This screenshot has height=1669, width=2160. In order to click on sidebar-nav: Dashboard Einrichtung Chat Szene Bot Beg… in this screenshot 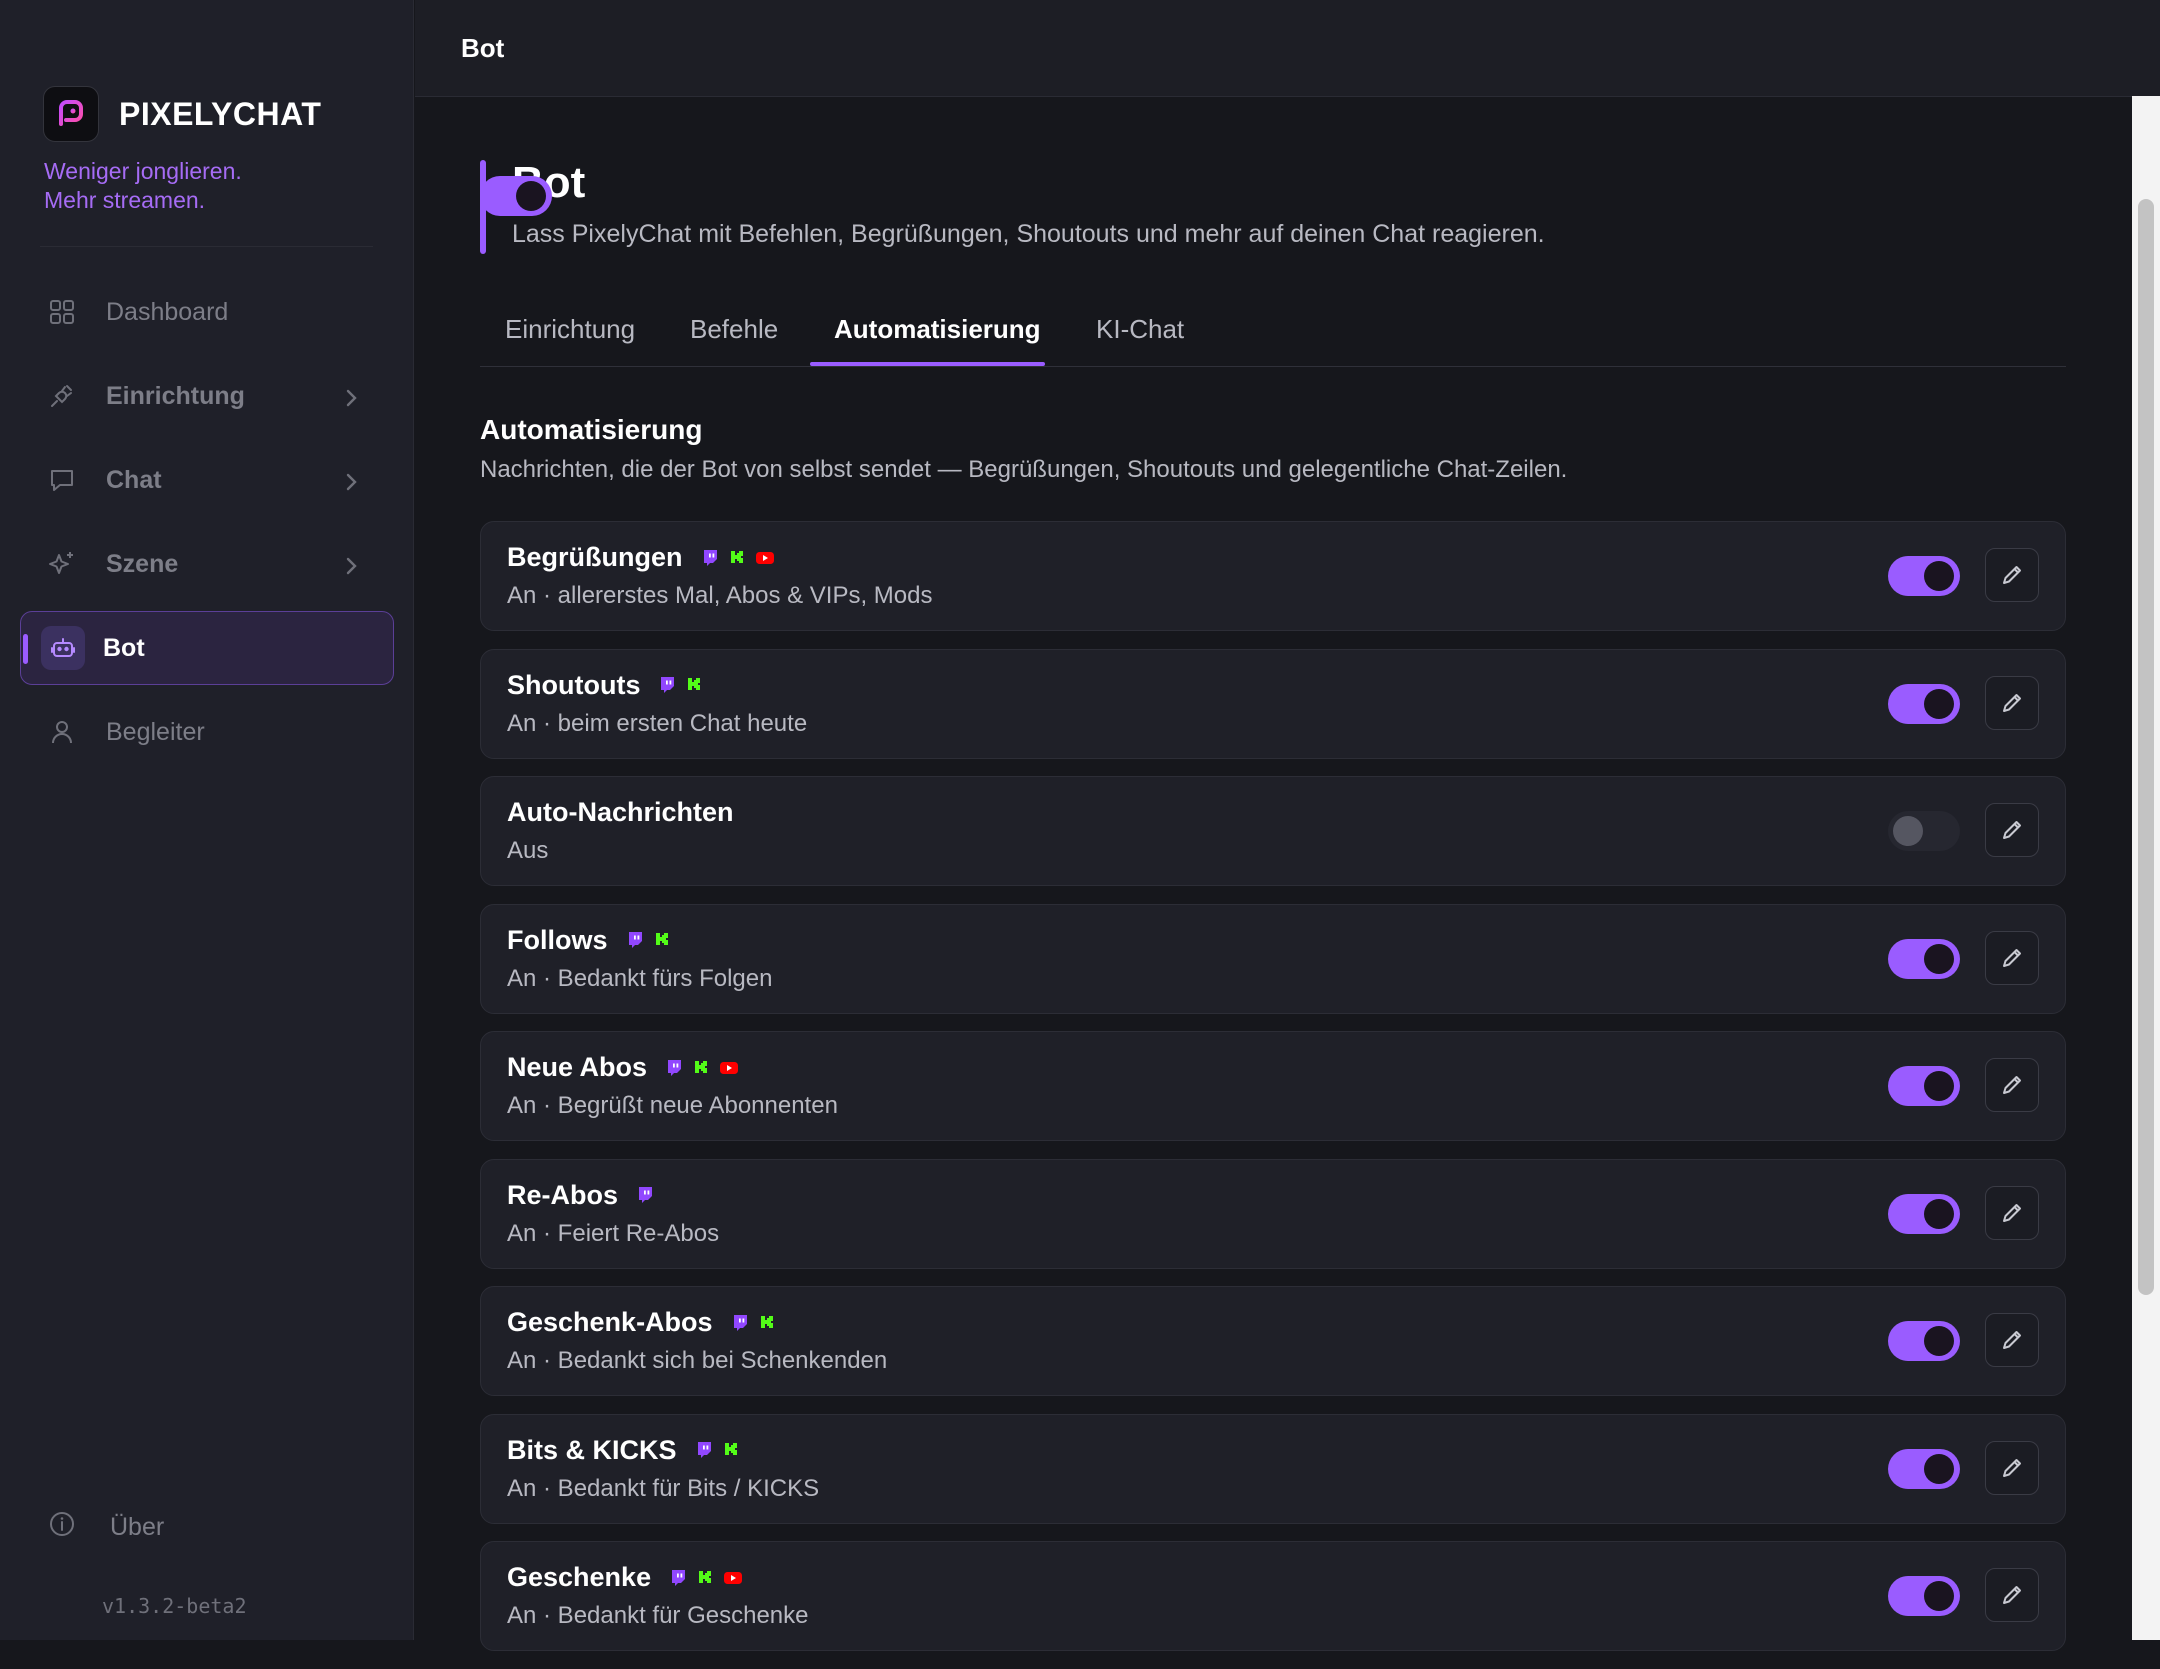, I will do `click(207, 527)`.